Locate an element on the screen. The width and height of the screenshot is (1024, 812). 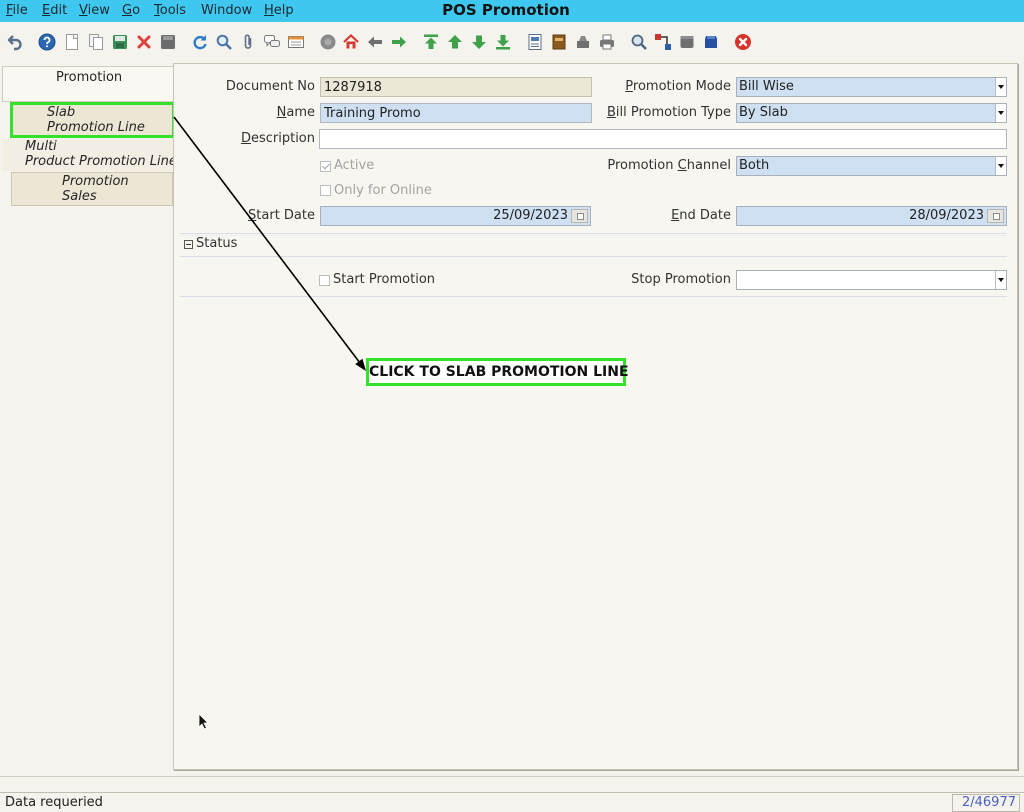
next-record-icon is located at coordinates (479, 42).